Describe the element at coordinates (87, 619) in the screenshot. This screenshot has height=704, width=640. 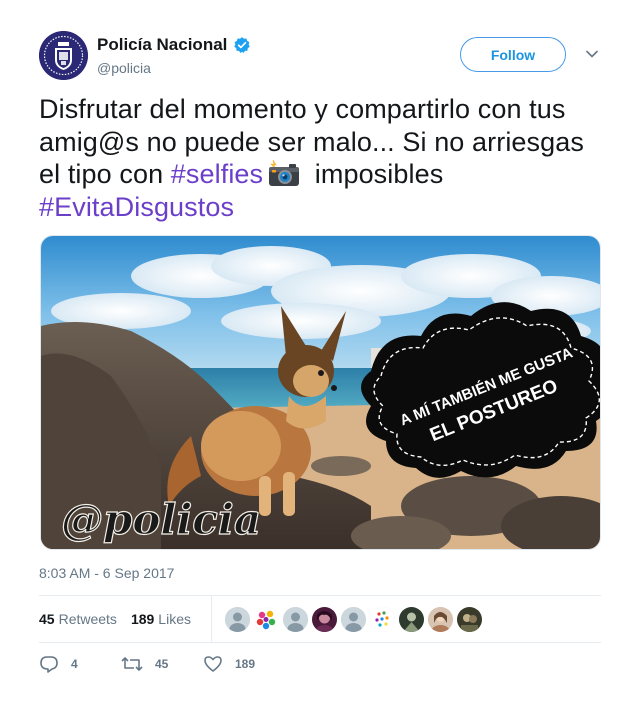
I see `retweets-label: Retweets` at that location.